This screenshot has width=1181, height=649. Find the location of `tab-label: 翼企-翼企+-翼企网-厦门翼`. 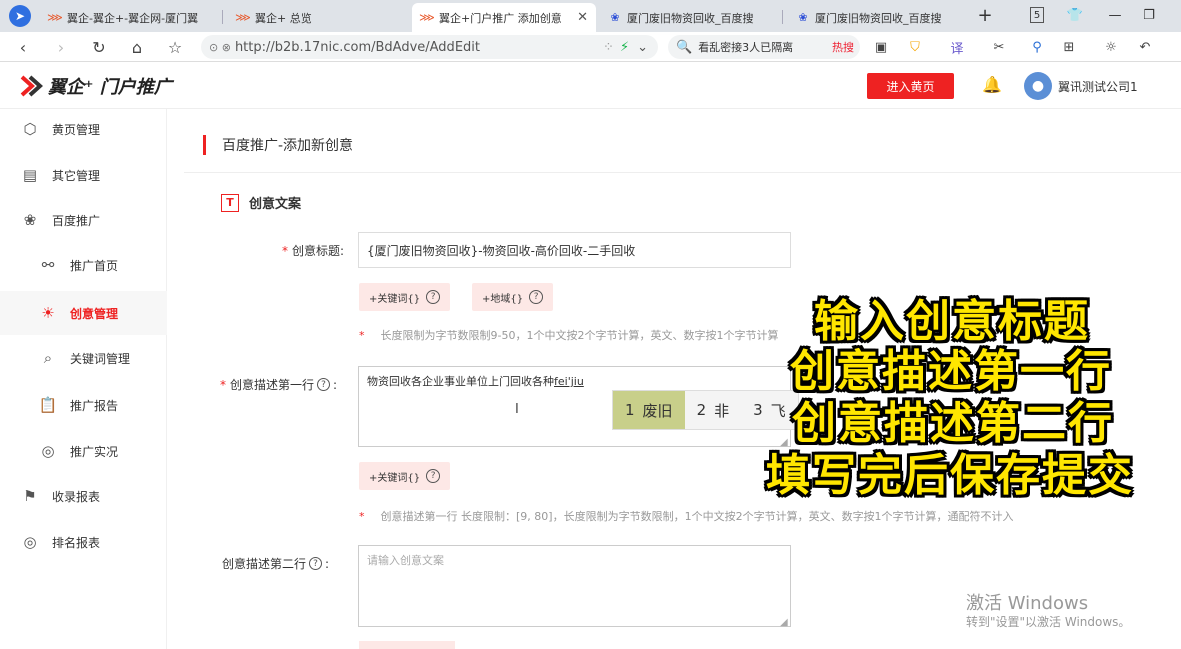

tab-label: 翼企-翼企+-翼企网-厦门翼 is located at coordinates (133, 18).